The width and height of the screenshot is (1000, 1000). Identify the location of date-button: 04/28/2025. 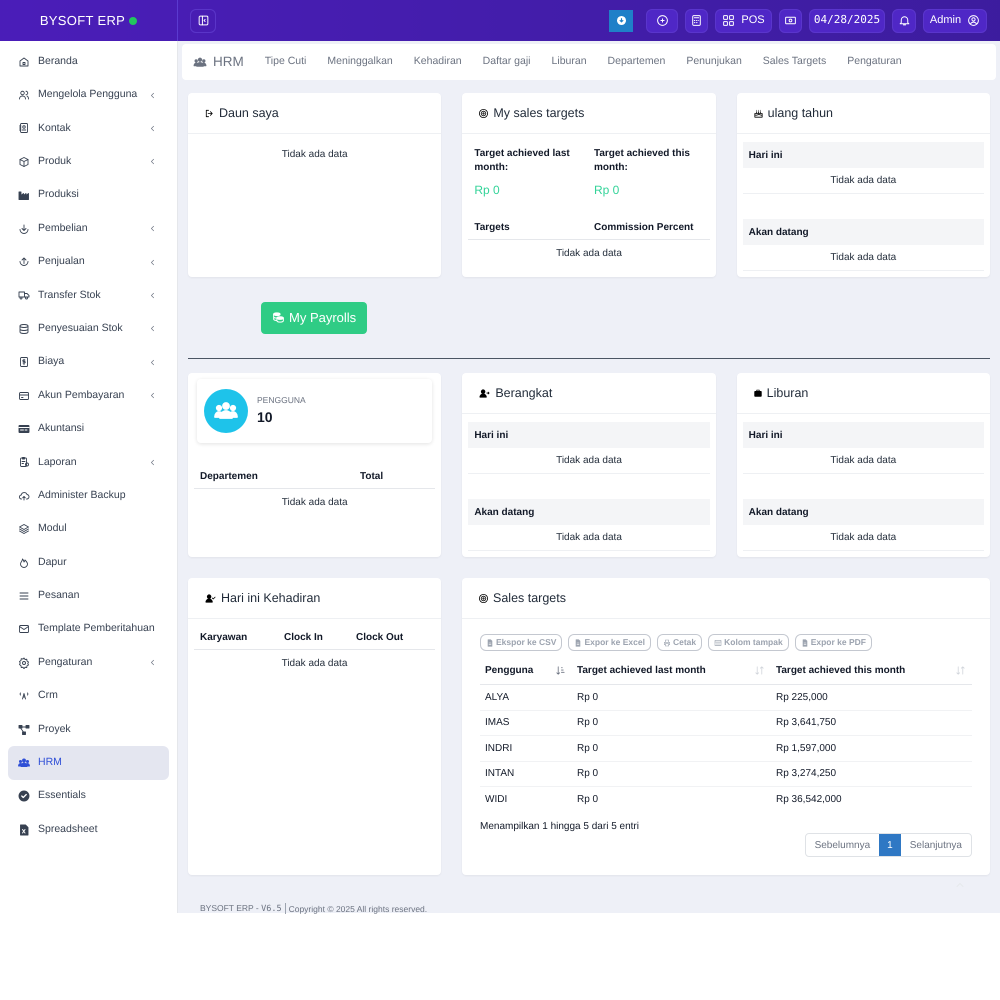
(847, 20).